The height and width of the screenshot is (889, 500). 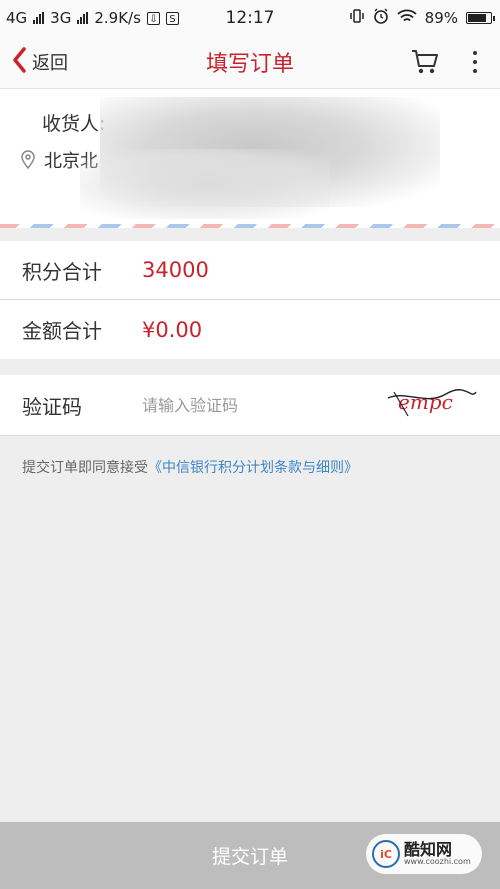 I want to click on status-bar-left: 4G 3G 2.9K/s ⇩ S, so click(x=92, y=18).